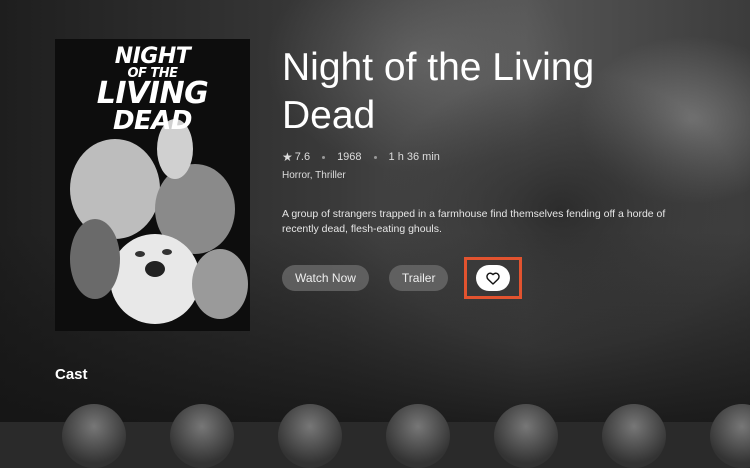  I want to click on poster-title-line: LIVING, so click(152, 94).